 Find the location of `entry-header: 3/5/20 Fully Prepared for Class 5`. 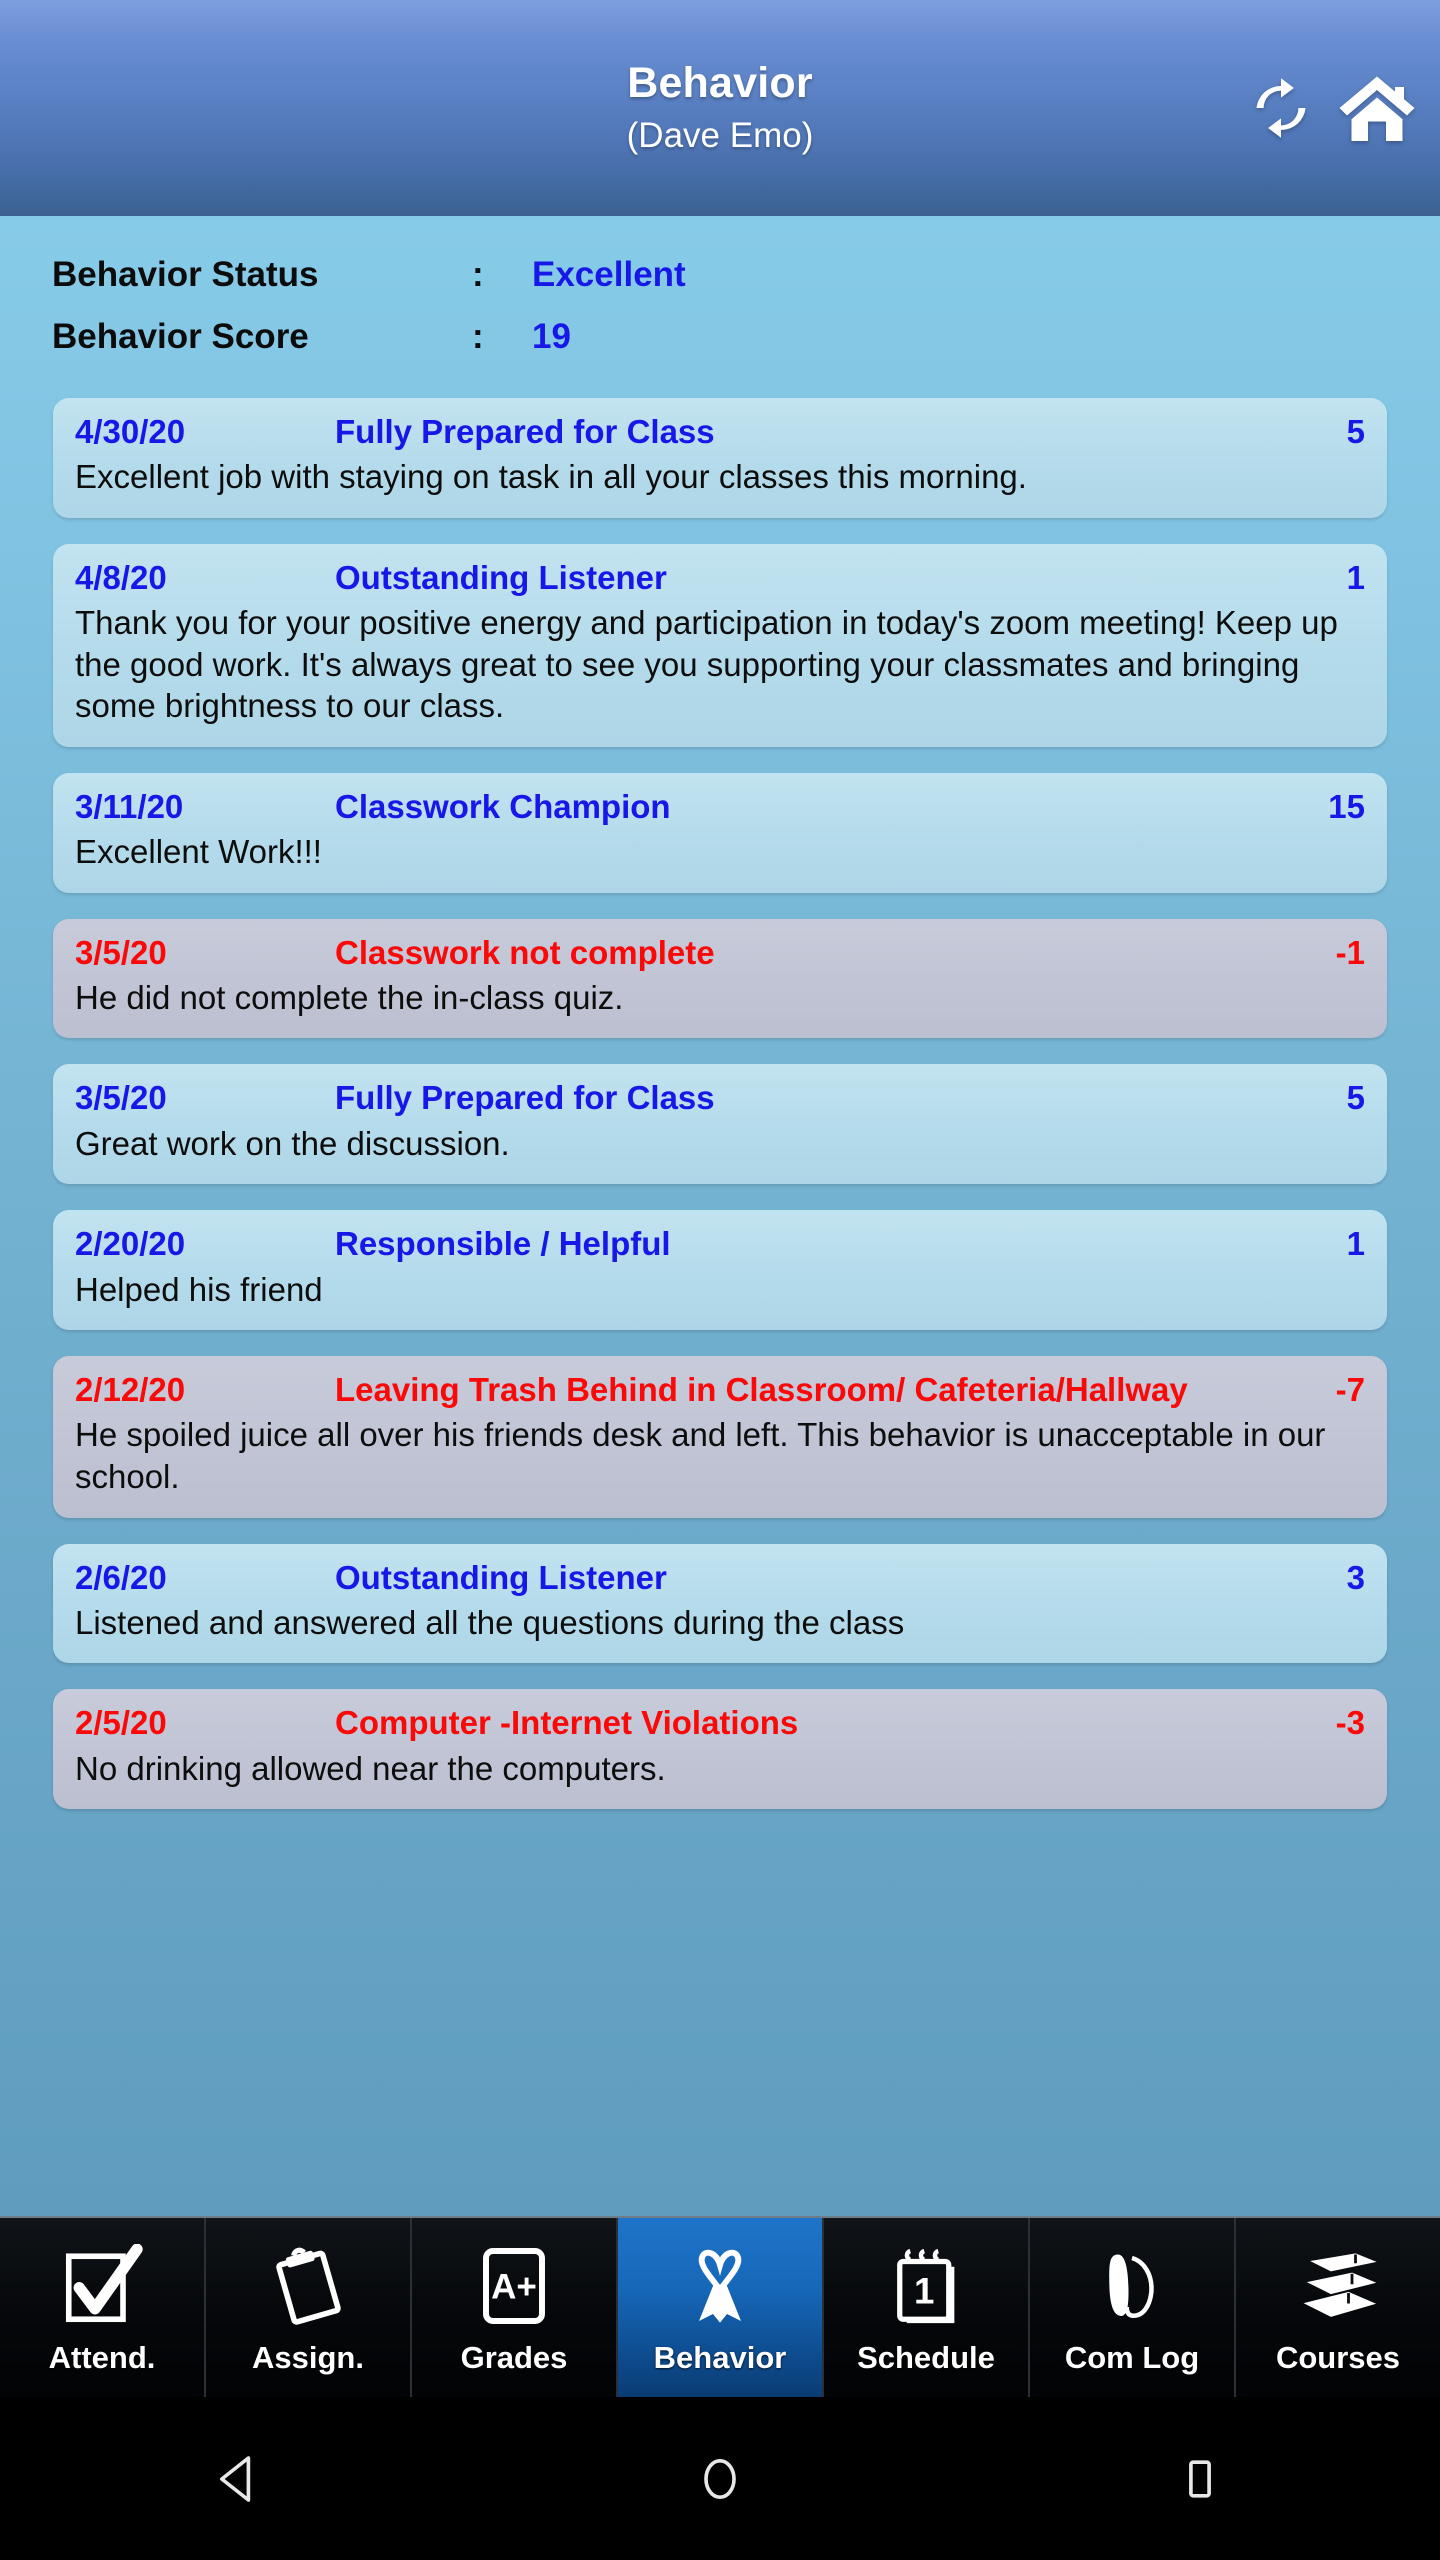

entry-header: 3/5/20 Fully Prepared for Class 5 is located at coordinates (720, 1098).